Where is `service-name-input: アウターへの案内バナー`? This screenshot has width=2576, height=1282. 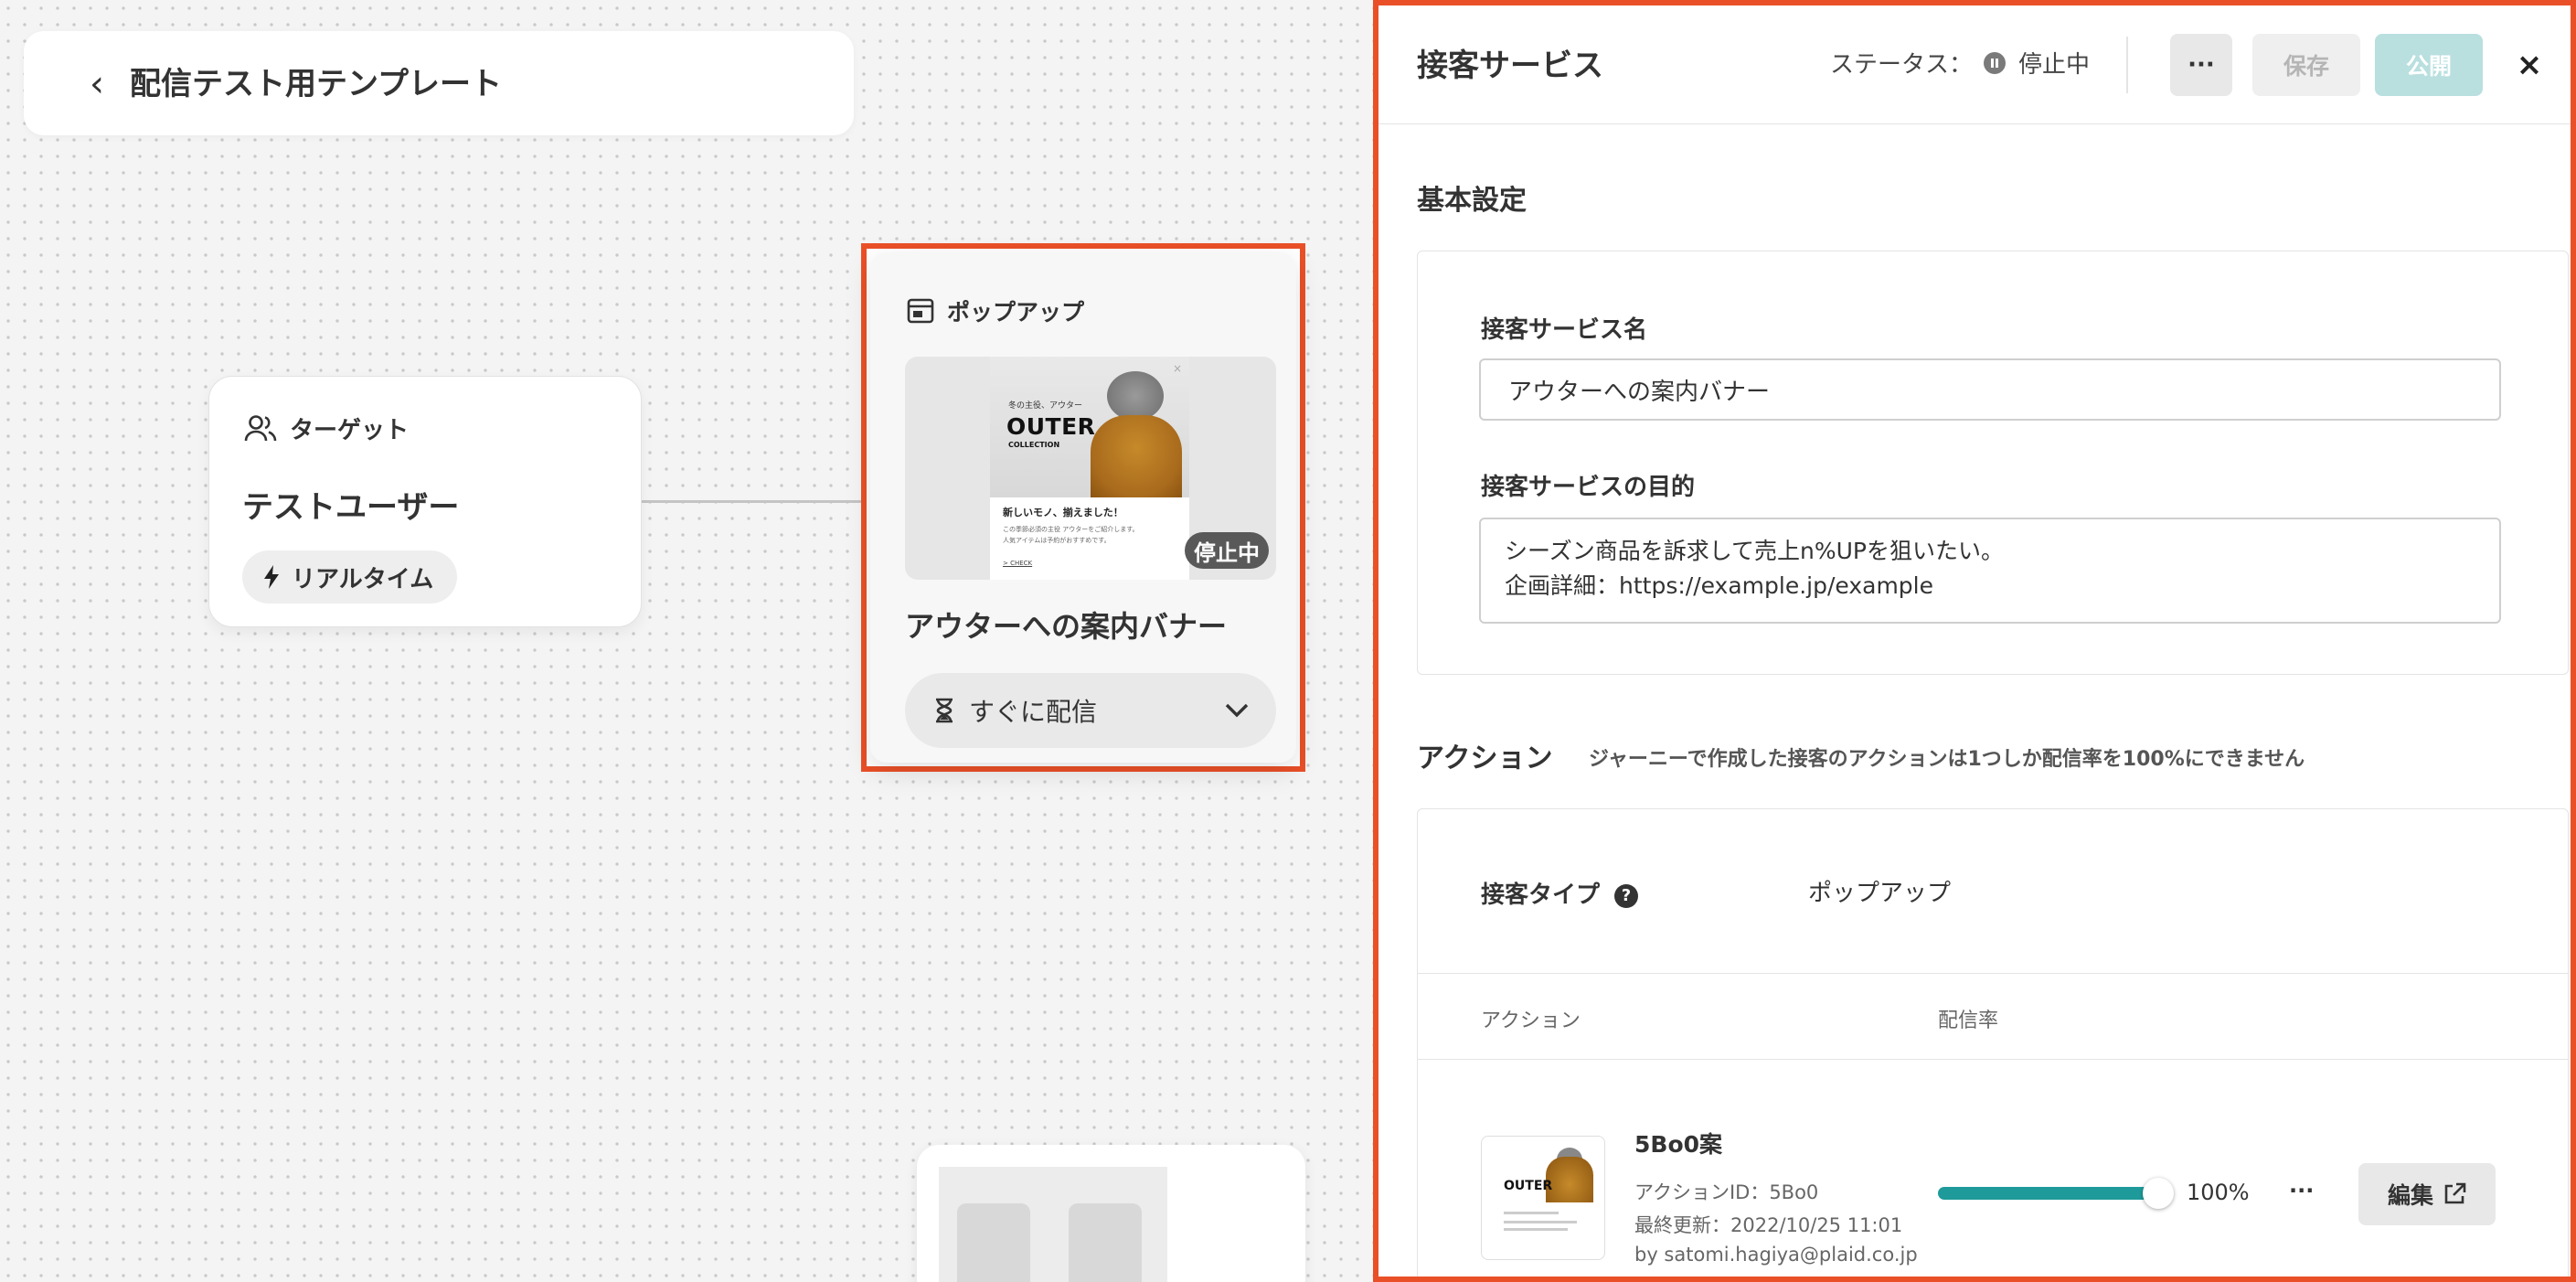 service-name-input: アウターへの案内バナー is located at coordinates (1990, 389).